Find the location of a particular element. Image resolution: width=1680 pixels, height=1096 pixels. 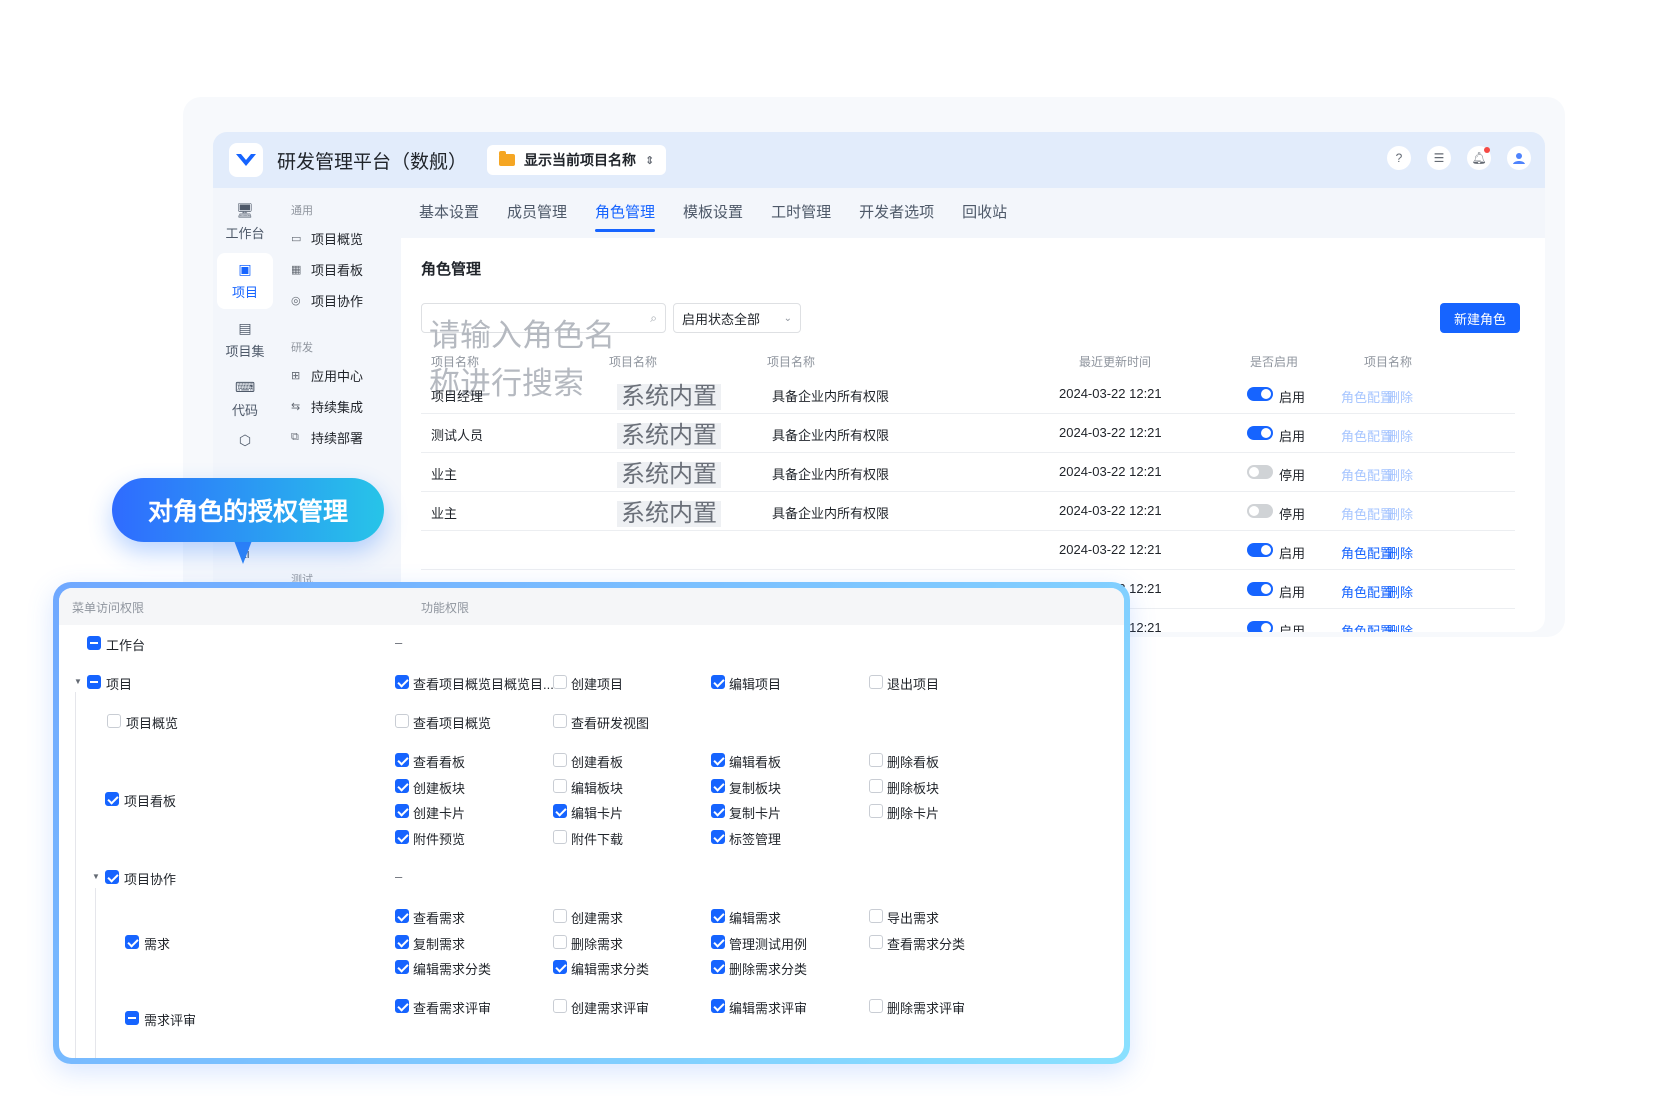

submenu-item-cd: ⧉ 持续部署 is located at coordinates (327, 437).